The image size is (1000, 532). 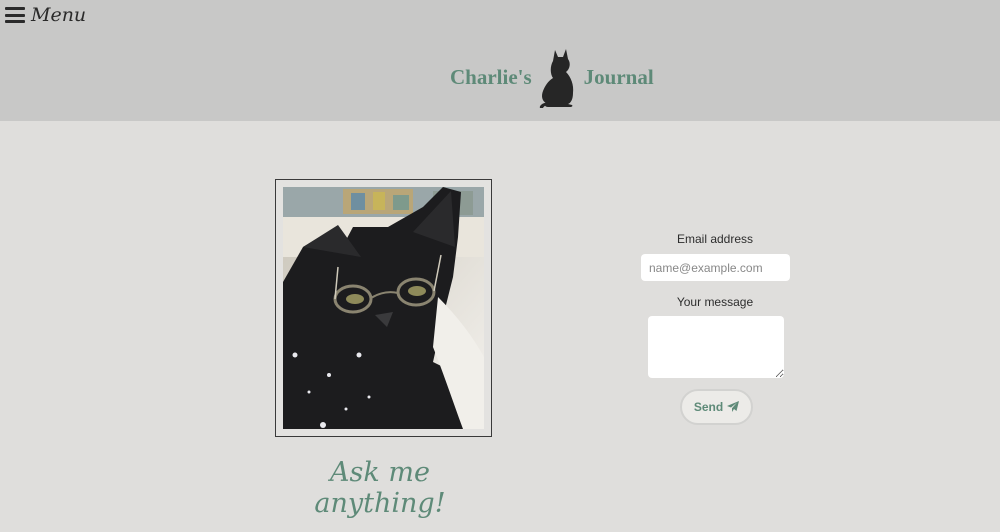 What do you see at coordinates (716, 347) in the screenshot?
I see `message-field` at bounding box center [716, 347].